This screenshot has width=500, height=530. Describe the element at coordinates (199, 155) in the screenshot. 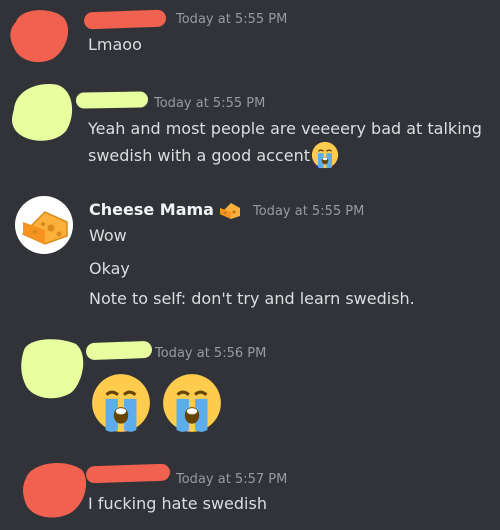

I see `message-text: swedish with a good accent` at that location.